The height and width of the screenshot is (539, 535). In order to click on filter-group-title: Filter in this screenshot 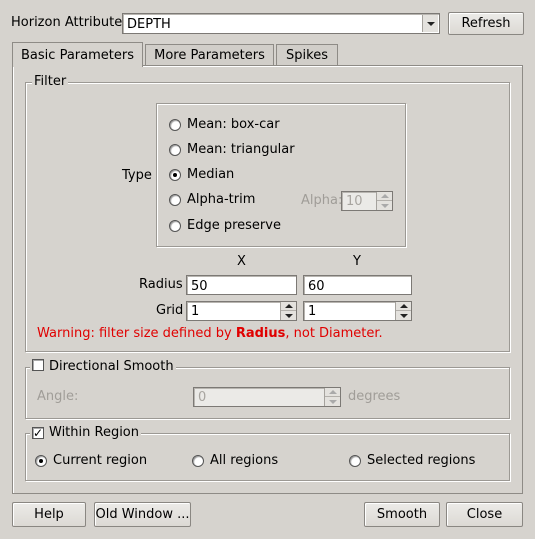, I will do `click(50, 82)`.